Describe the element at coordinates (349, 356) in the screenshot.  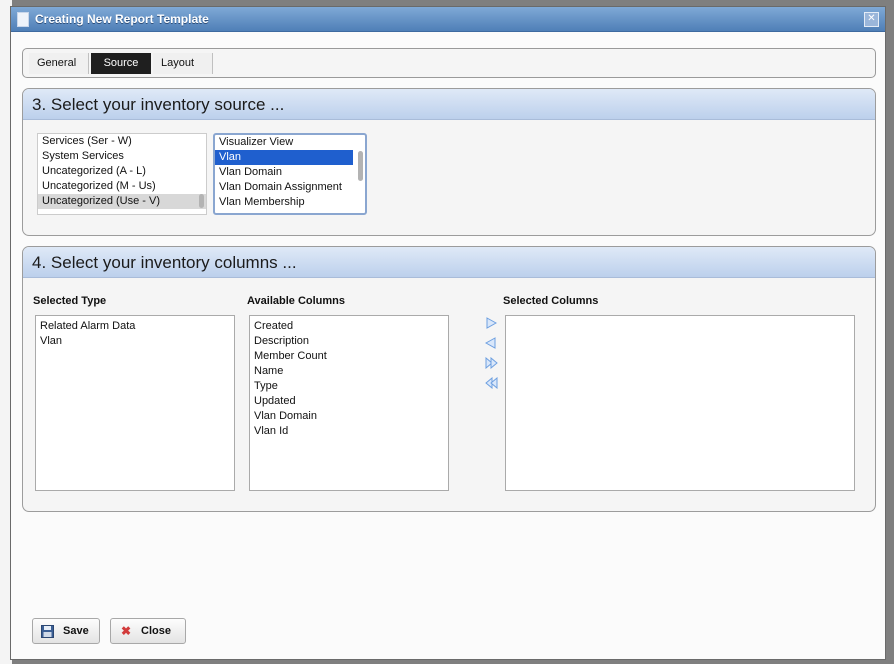
I see `list-item: Member Count` at that location.